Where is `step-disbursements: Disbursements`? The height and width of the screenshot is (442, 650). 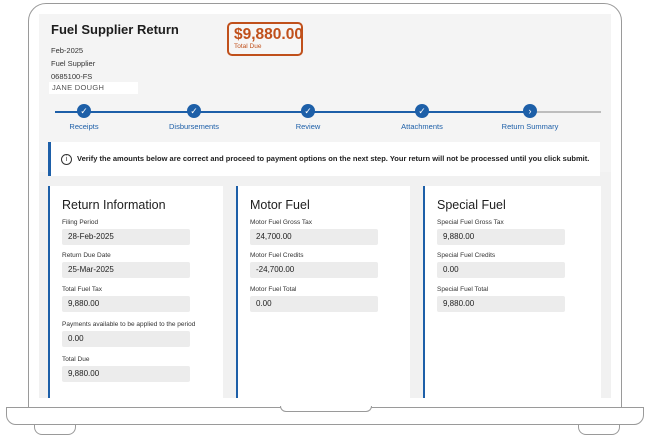
step-disbursements: Disbursements is located at coordinates (194, 126).